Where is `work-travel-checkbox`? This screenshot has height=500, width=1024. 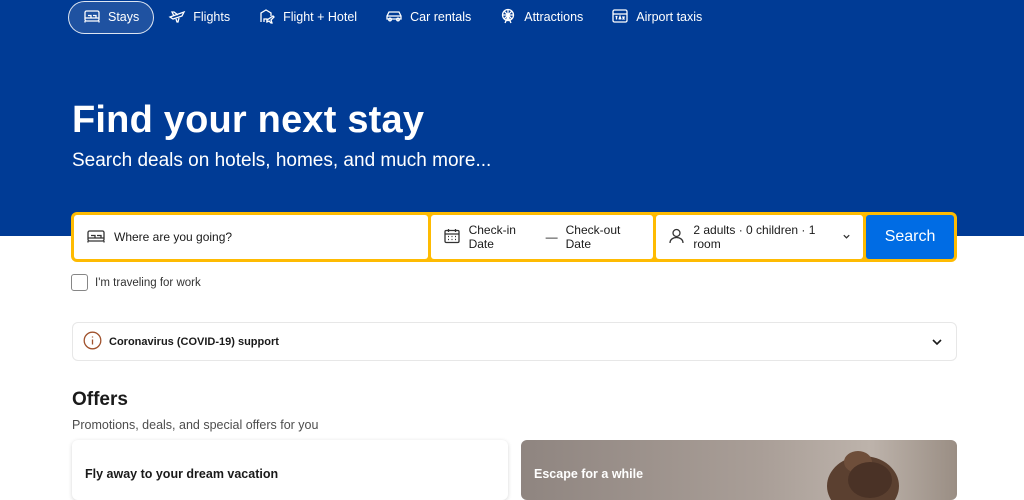
work-travel-checkbox is located at coordinates (79, 282).